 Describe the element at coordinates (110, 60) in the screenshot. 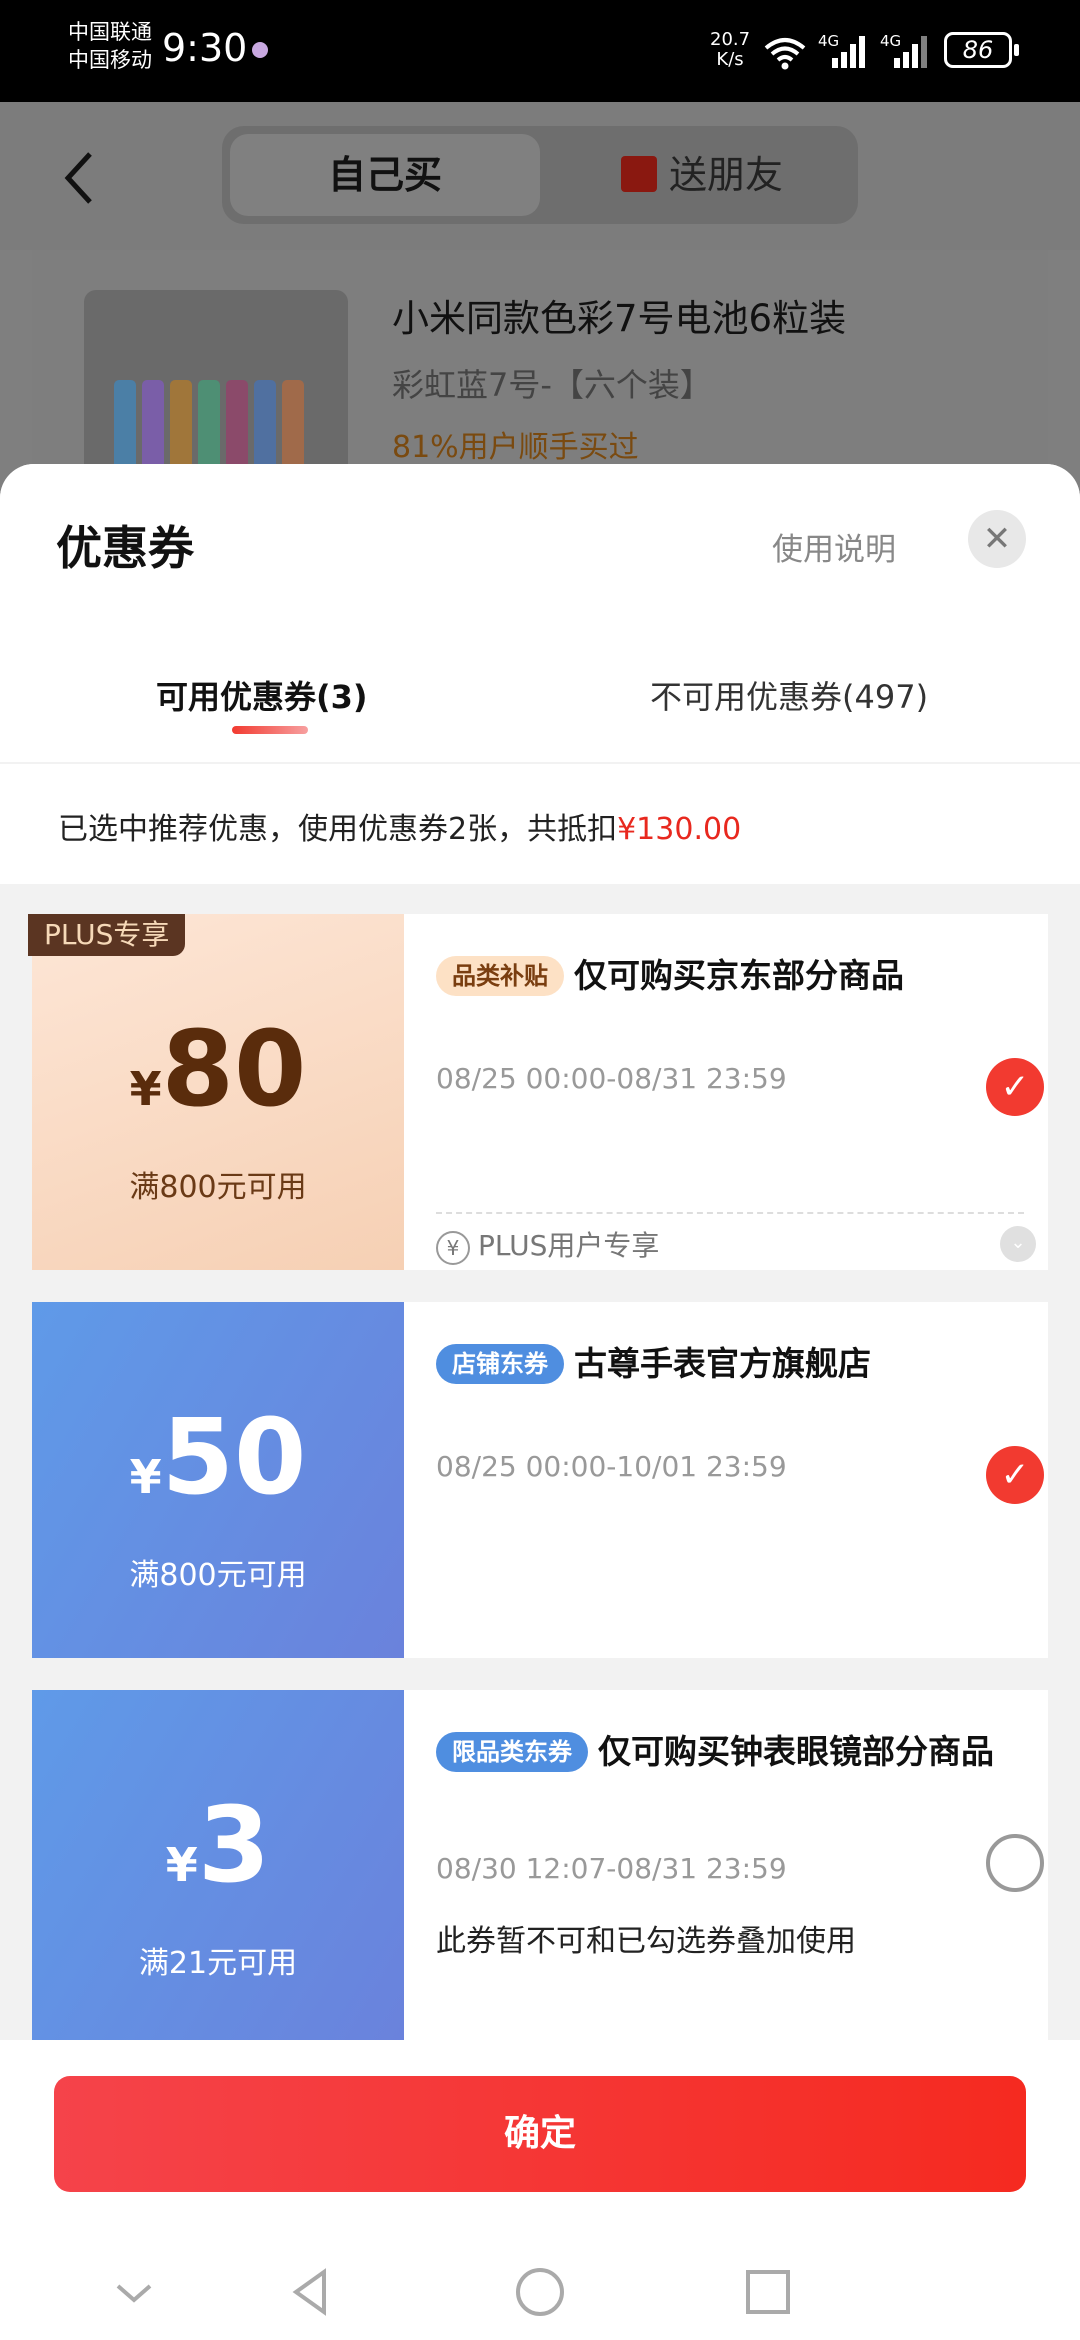

I see `carrier-2: 中国移动` at that location.